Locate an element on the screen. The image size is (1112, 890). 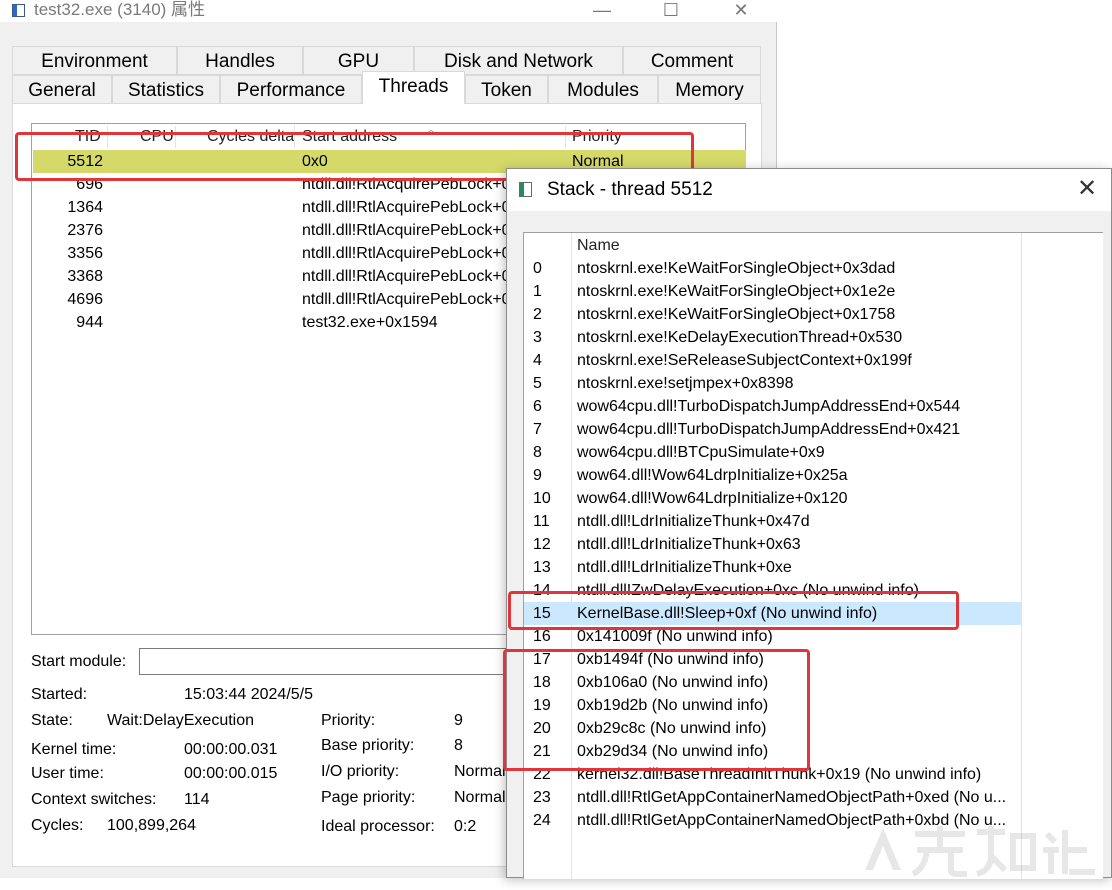
page-priority-value: Normal is located at coordinates (480, 797).